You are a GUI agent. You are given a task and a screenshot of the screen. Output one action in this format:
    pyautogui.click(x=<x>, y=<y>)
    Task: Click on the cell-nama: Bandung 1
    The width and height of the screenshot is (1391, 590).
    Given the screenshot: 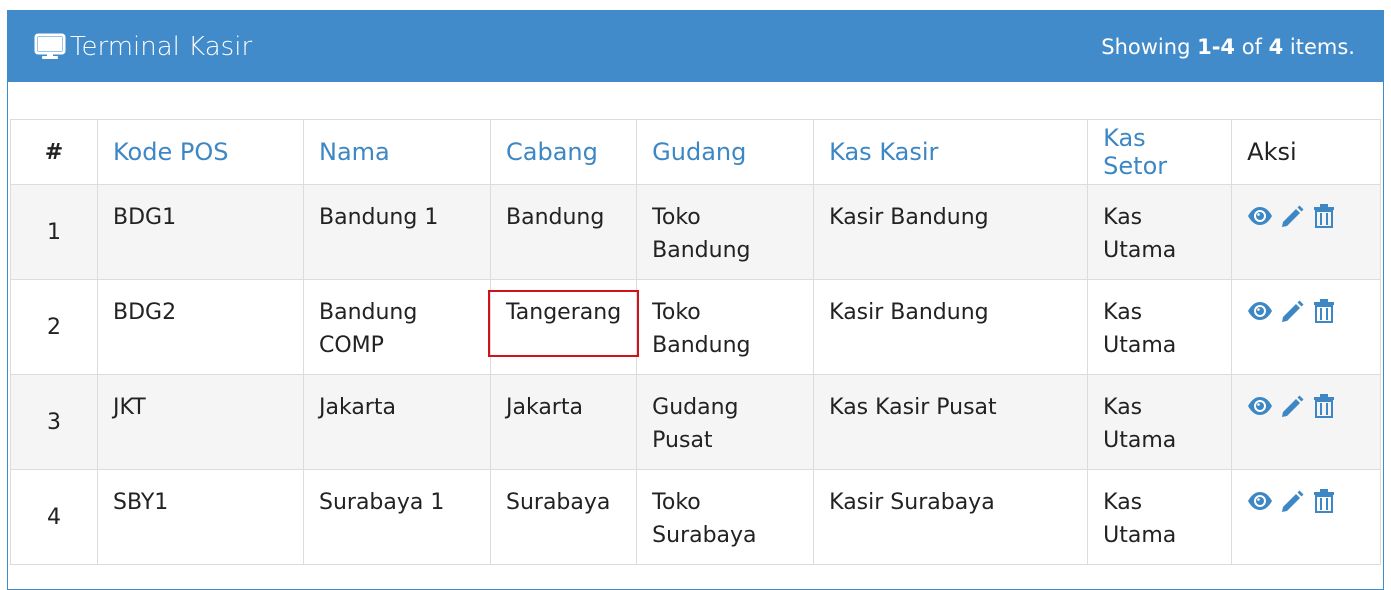 What is the action you would take?
    pyautogui.click(x=397, y=232)
    